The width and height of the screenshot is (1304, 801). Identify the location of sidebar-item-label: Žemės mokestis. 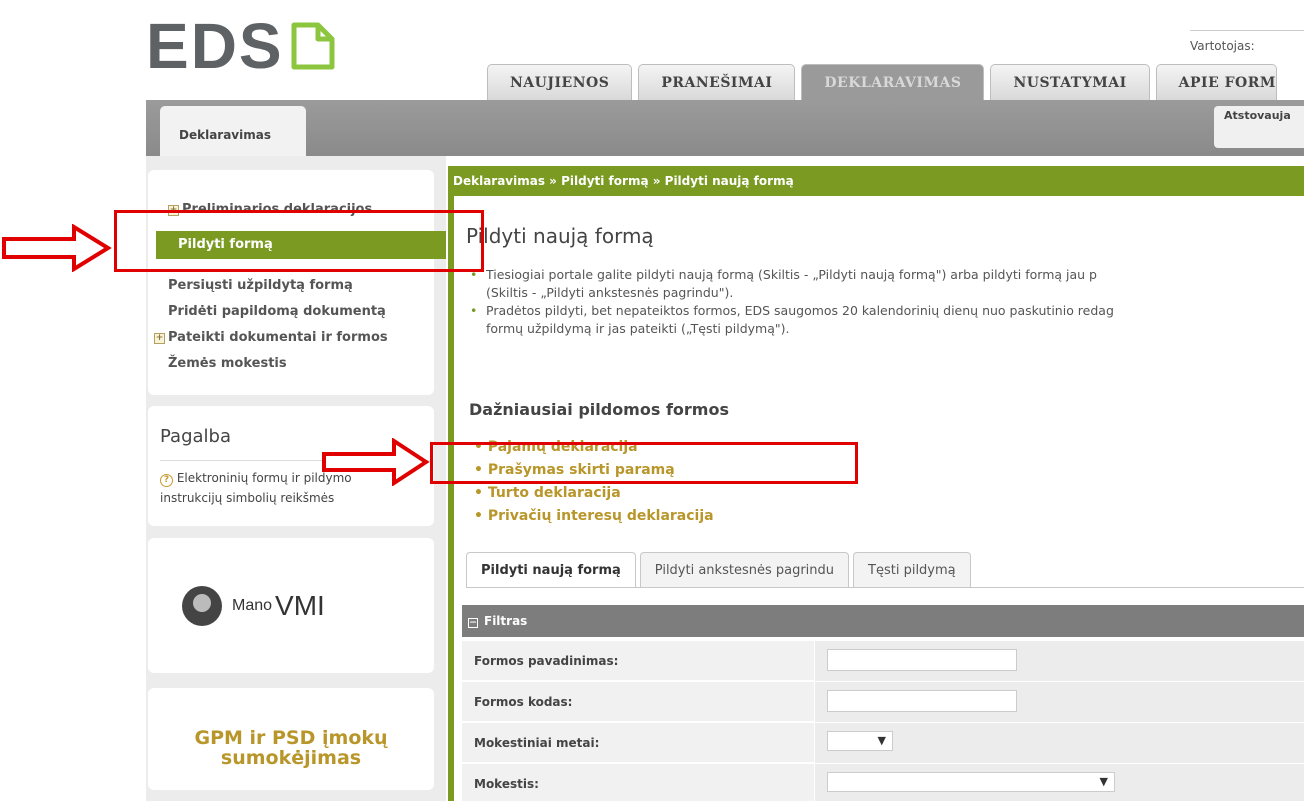
(227, 363).